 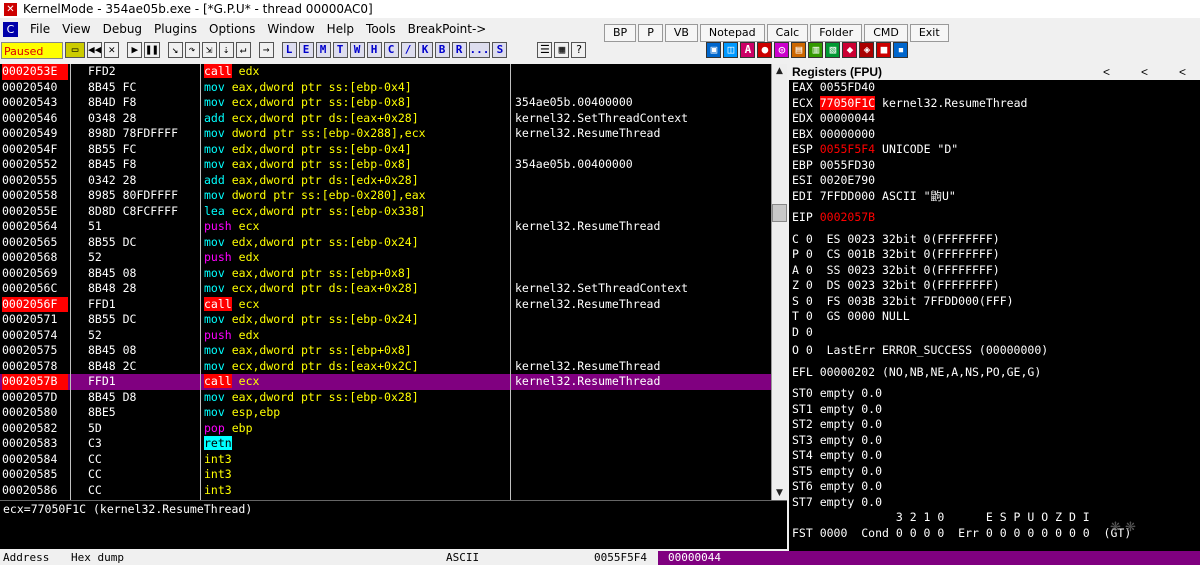 I want to click on register-edx: EDX 00000044, so click(x=994, y=119).